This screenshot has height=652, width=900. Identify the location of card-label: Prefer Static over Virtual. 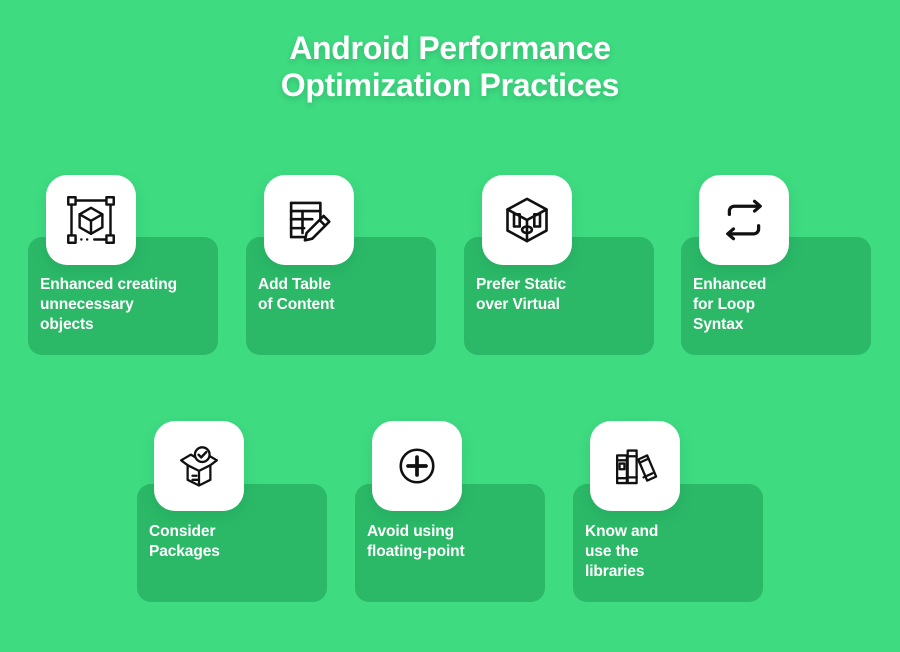
(521, 294).